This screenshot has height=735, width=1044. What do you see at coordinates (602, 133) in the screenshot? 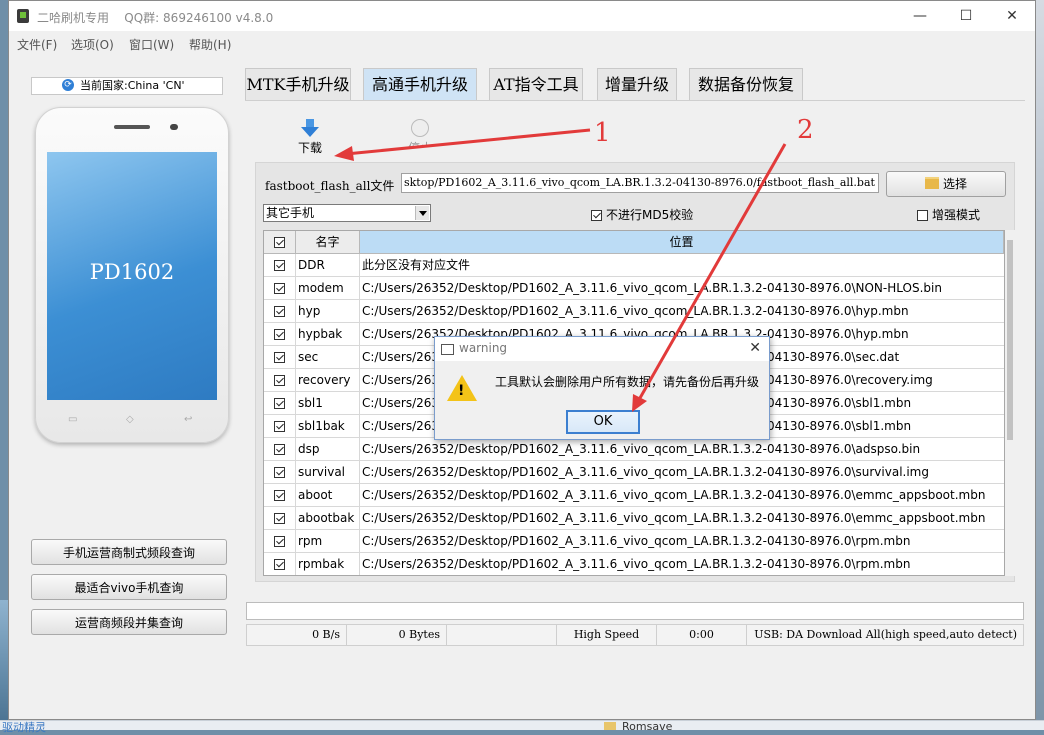
I see `annotation-label-1: 1` at bounding box center [602, 133].